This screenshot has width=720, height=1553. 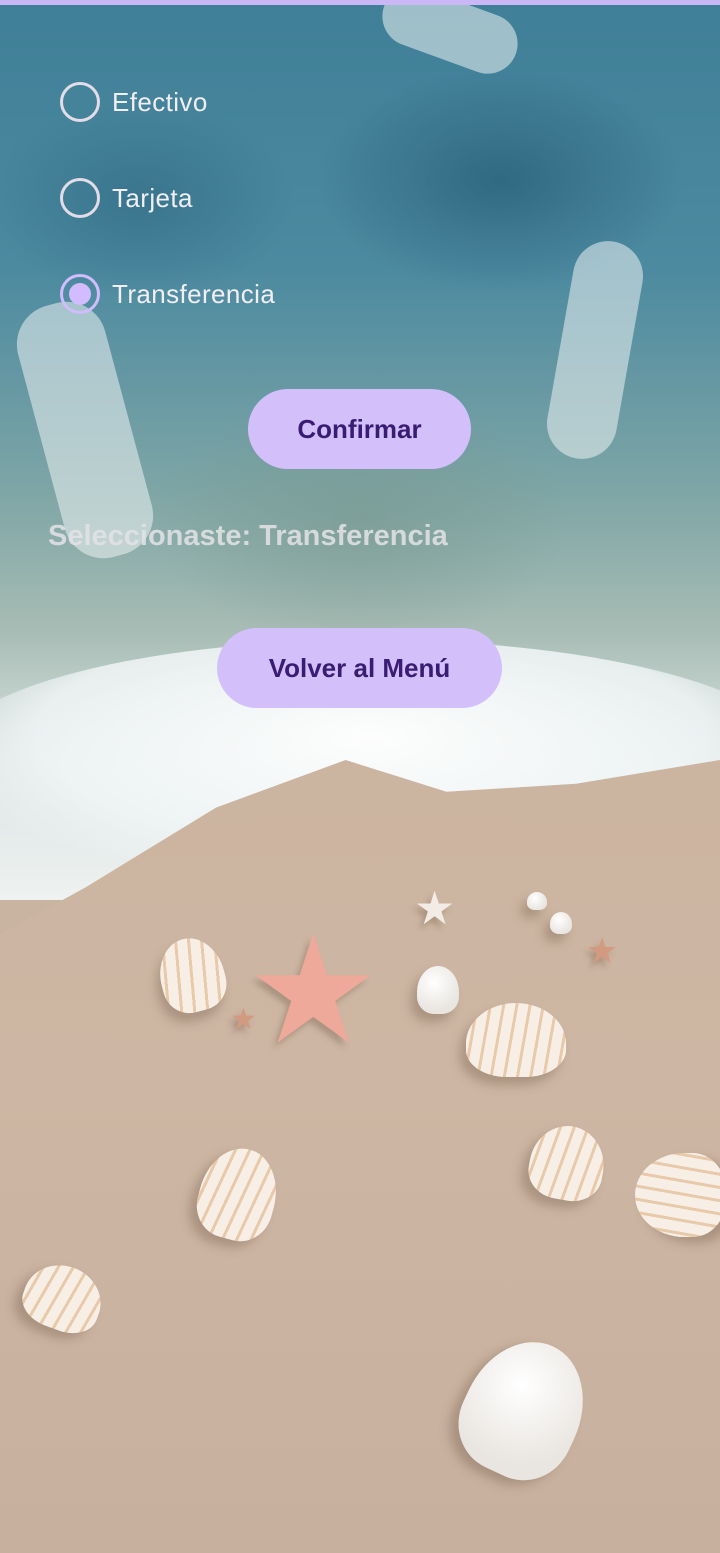 What do you see at coordinates (152, 197) in the screenshot?
I see `radio-label: Tarjeta` at bounding box center [152, 197].